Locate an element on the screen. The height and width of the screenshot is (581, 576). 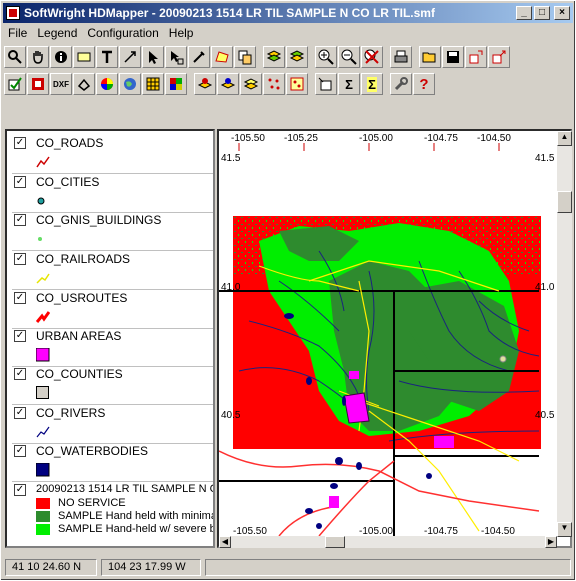
layers-yellow-button is located at coordinates (251, 84).